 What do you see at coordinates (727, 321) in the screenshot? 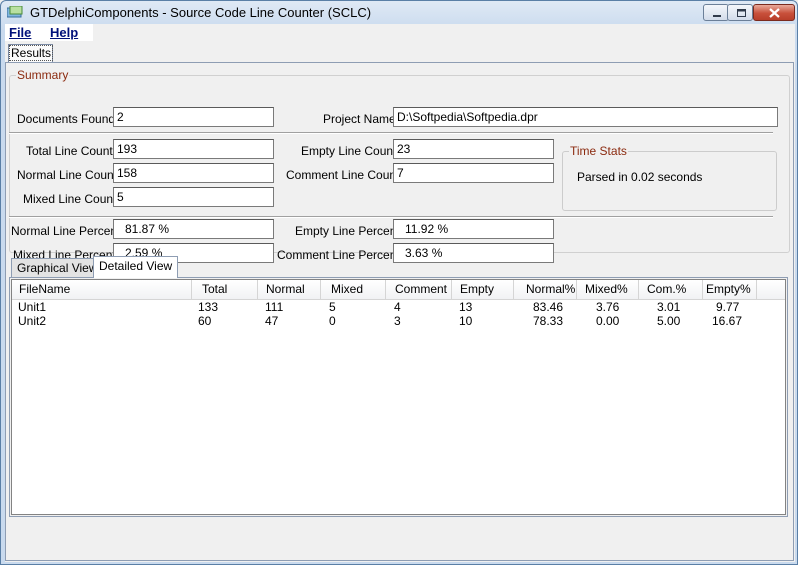
I see `cell-empty-percent: 16.67` at bounding box center [727, 321].